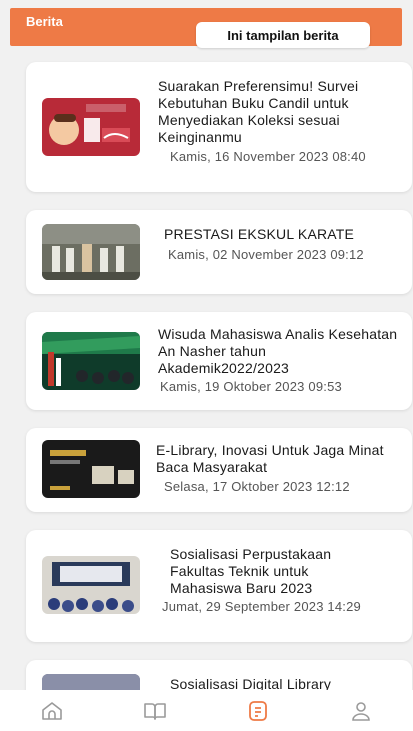 This screenshot has height=731, width=413. I want to click on news-title: PRESTASI EKSKUL KARATE, so click(259, 234).